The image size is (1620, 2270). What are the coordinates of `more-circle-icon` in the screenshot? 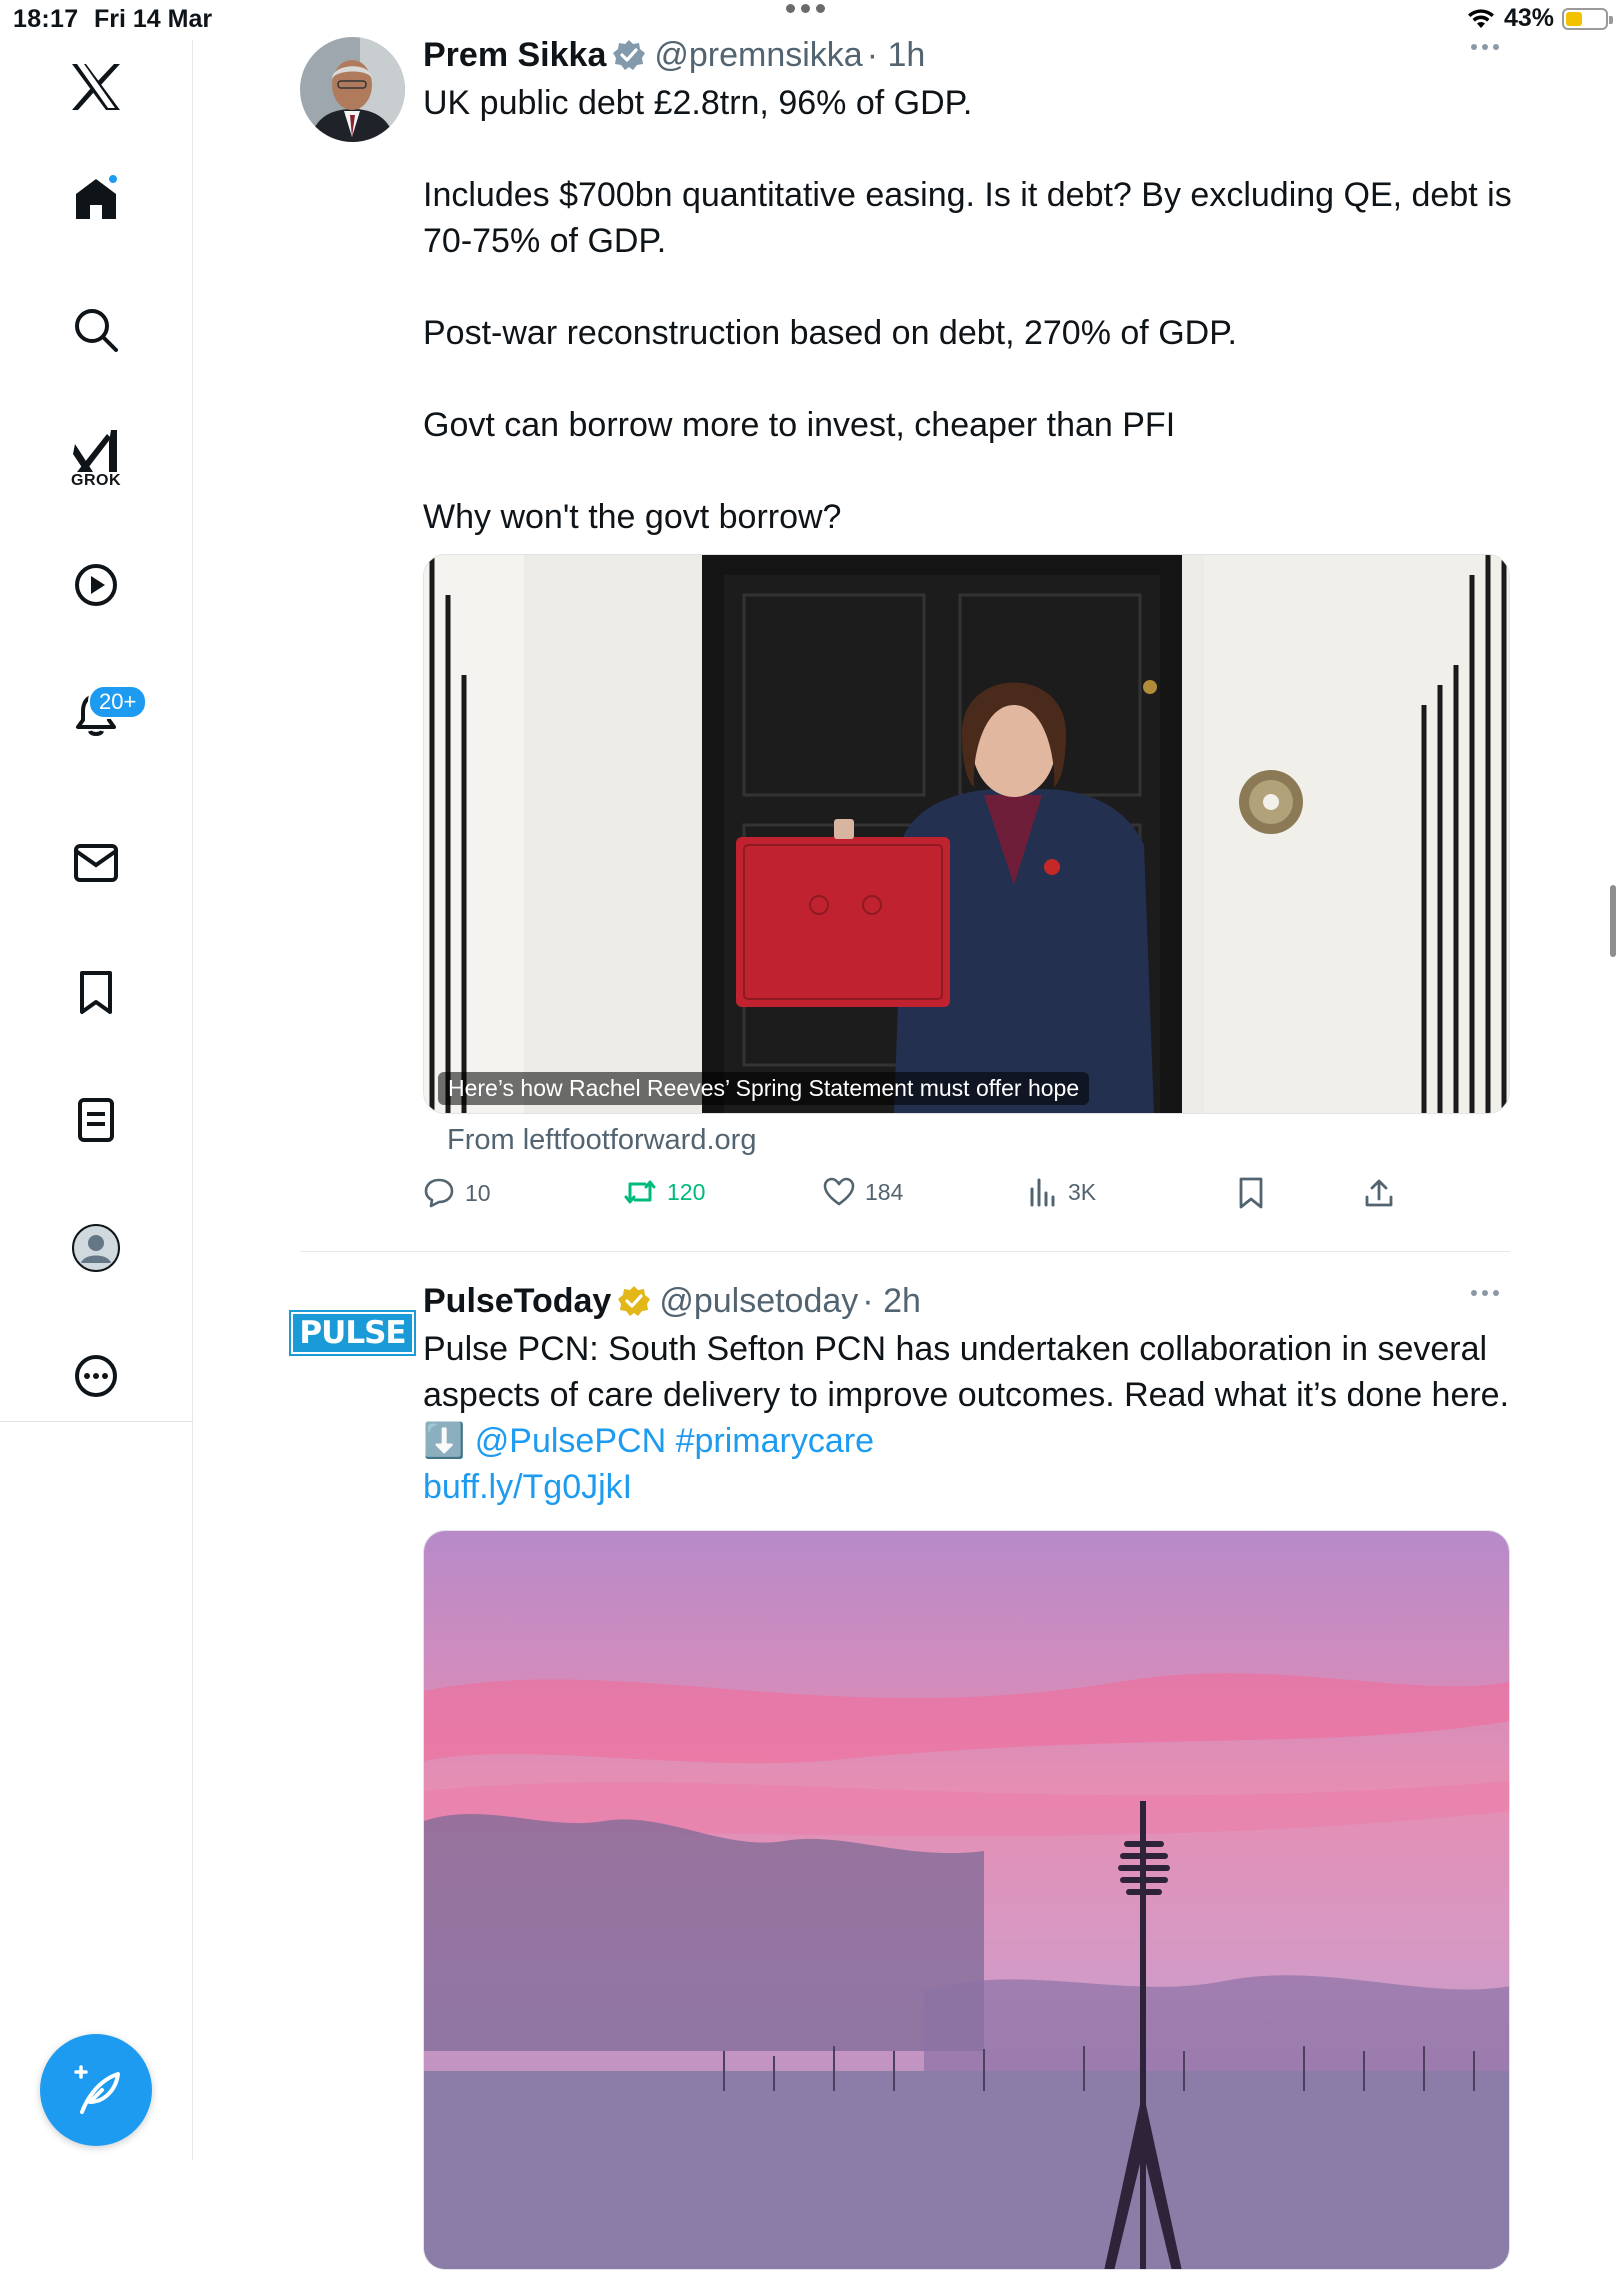 It's located at (96, 1376).